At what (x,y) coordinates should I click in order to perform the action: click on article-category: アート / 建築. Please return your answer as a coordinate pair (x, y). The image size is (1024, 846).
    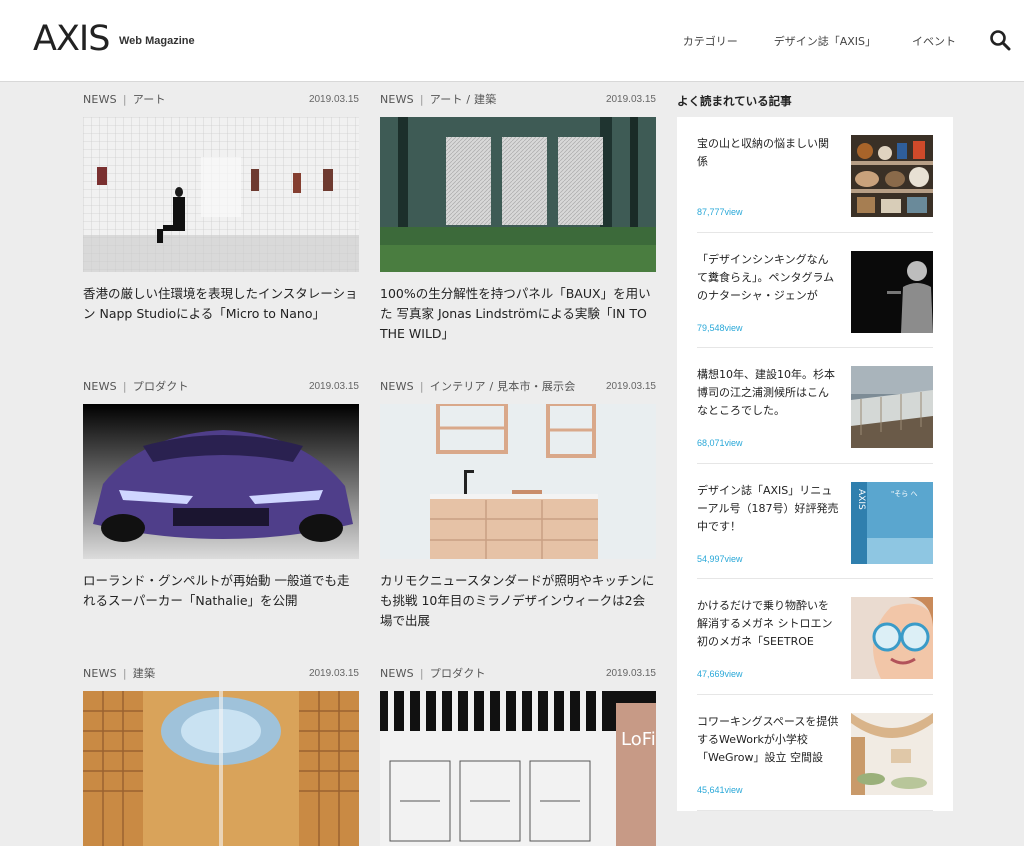
    Looking at the image, I should click on (463, 99).